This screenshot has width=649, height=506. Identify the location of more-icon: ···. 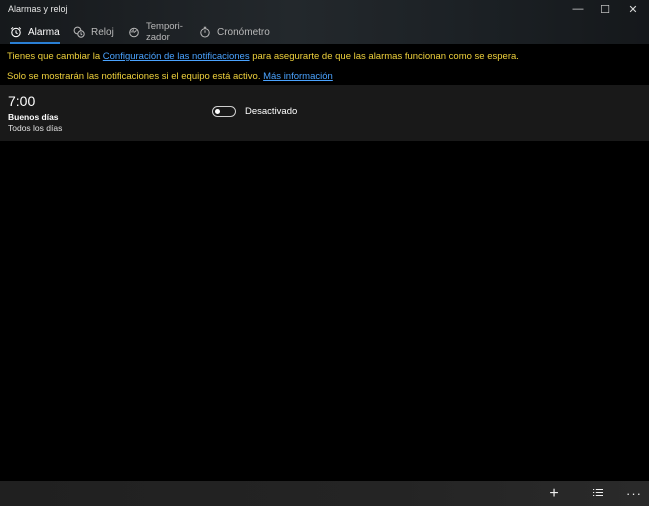
(634, 493).